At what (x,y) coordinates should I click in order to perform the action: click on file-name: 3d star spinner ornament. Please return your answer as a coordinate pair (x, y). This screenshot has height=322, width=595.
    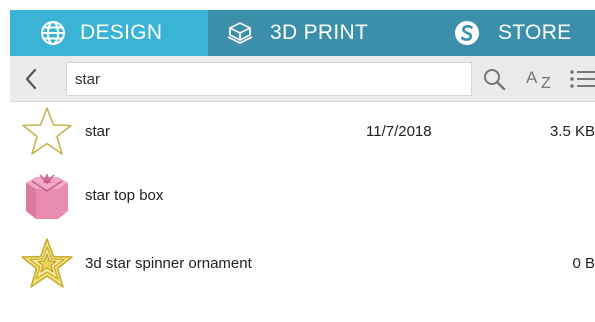
    Looking at the image, I should click on (168, 263).